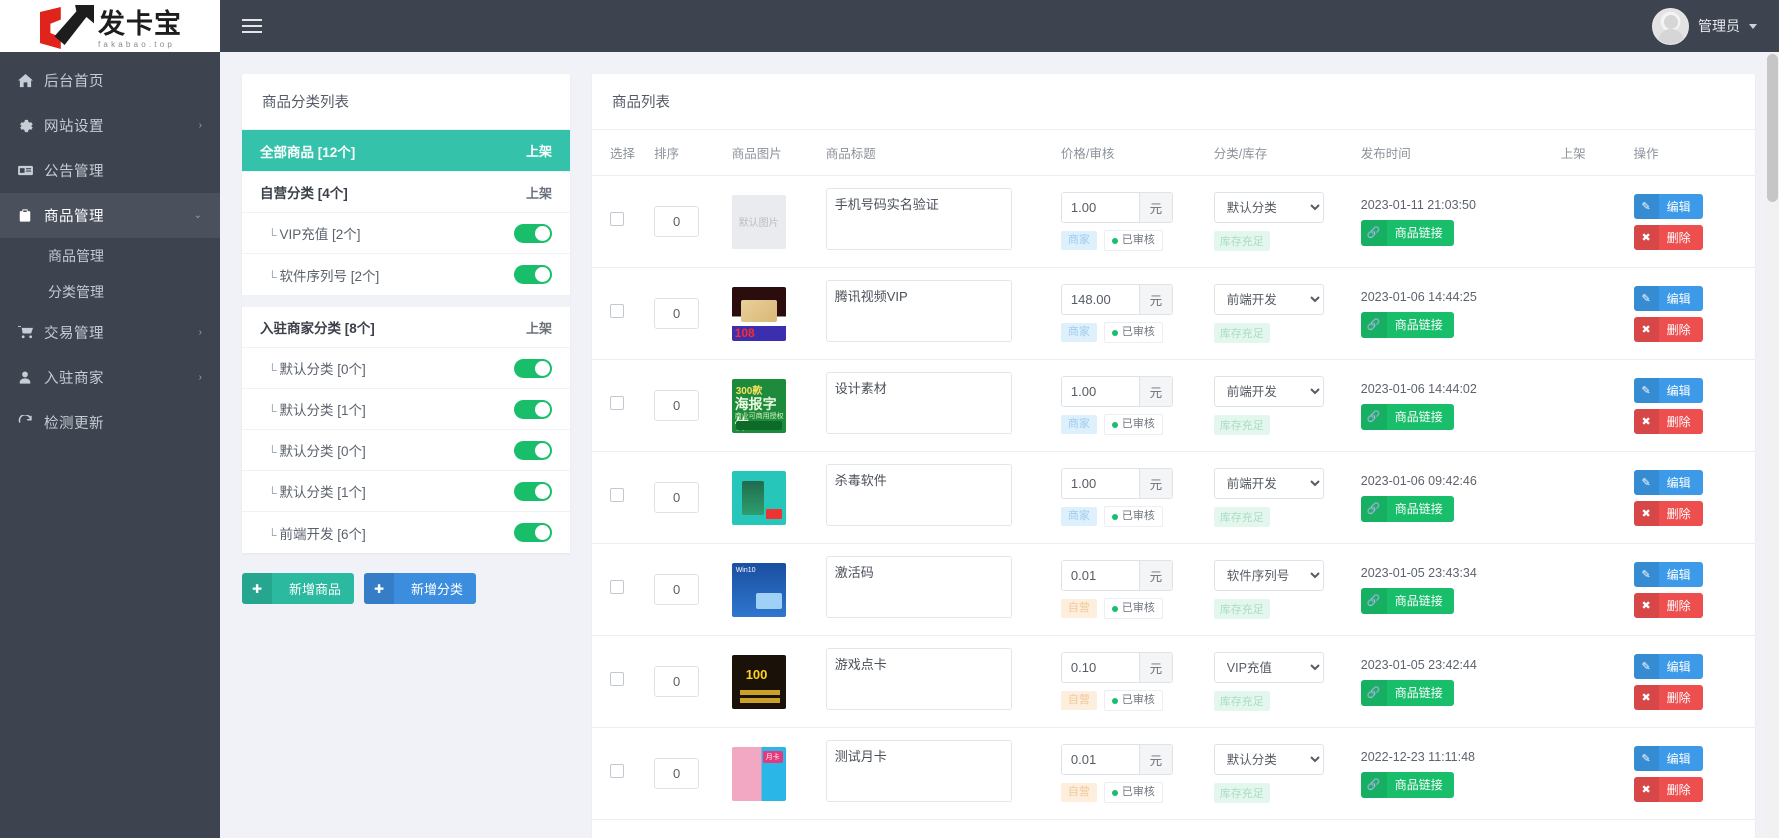 The width and height of the screenshot is (1779, 838). Describe the element at coordinates (298, 588) in the screenshot. I see `add-product-button: ✚ 新增商品` at that location.